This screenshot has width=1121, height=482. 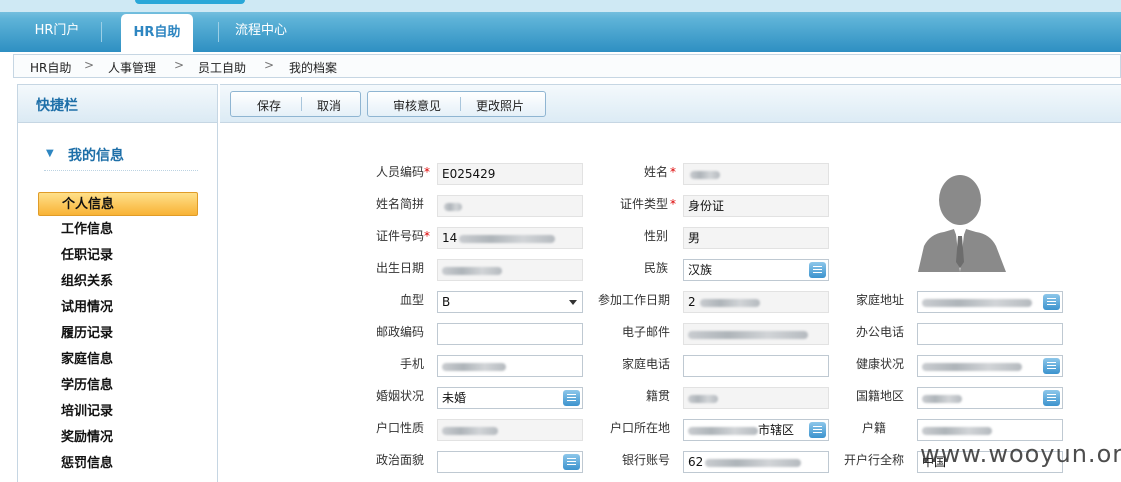 What do you see at coordinates (132, 67) in the screenshot?
I see `breadcrumb-item: 人事管理` at bounding box center [132, 67].